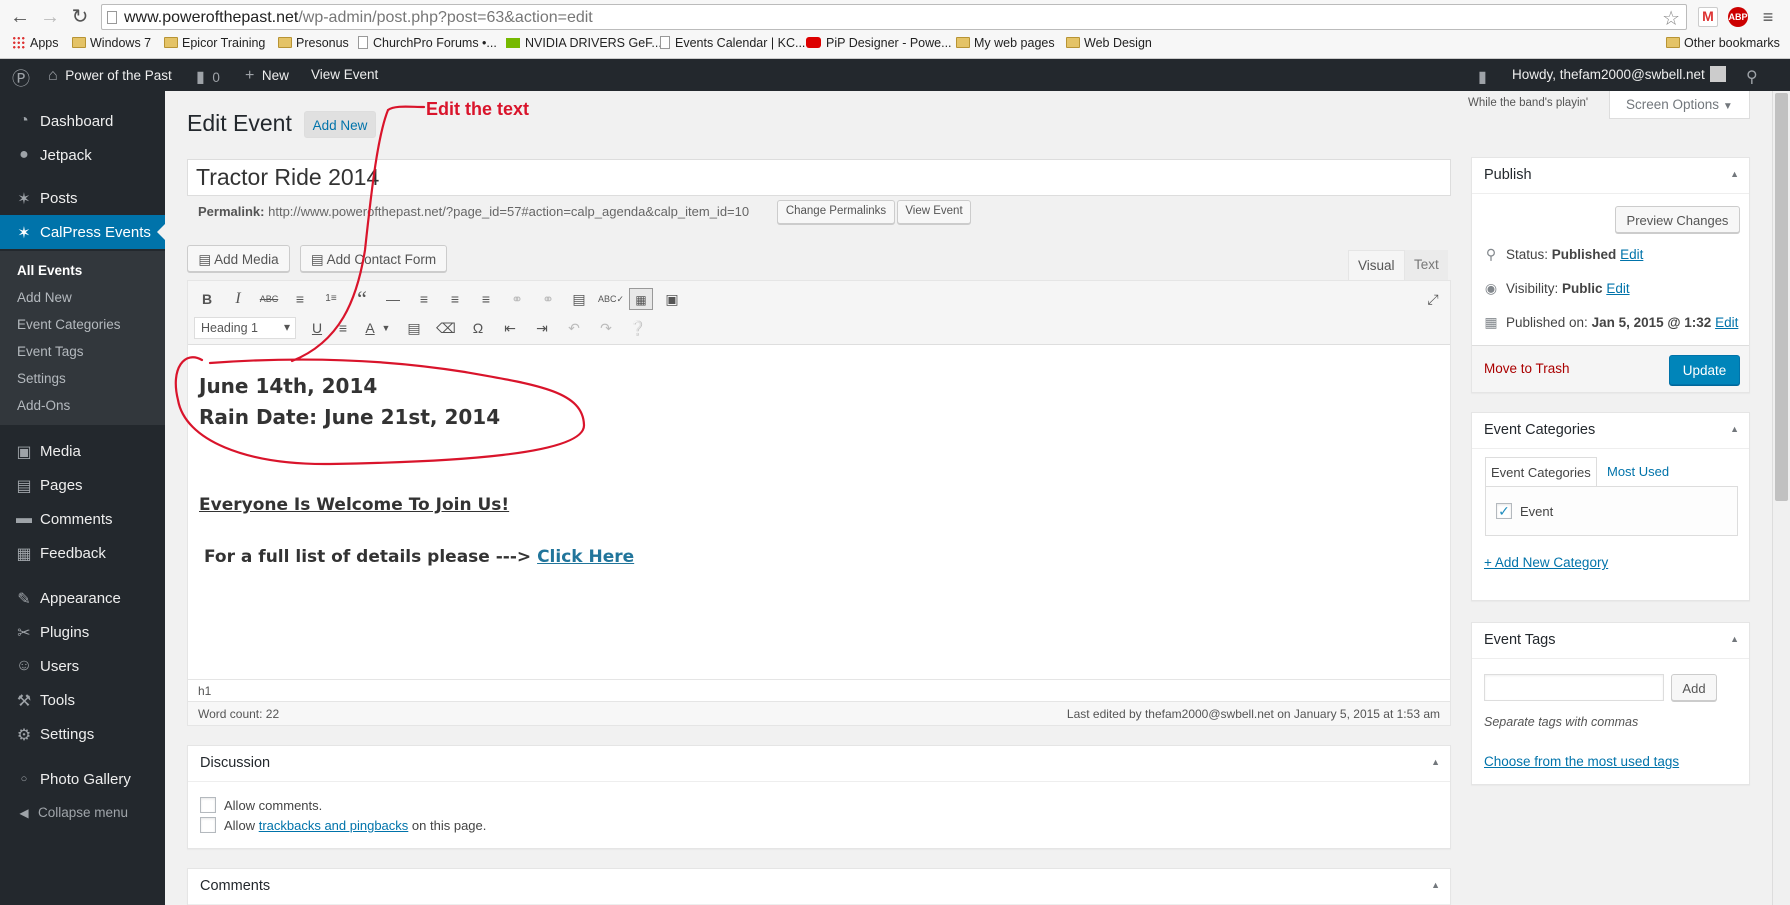 The height and width of the screenshot is (905, 1790). I want to click on submenu-add-ons: Add-Ons, so click(43, 405).